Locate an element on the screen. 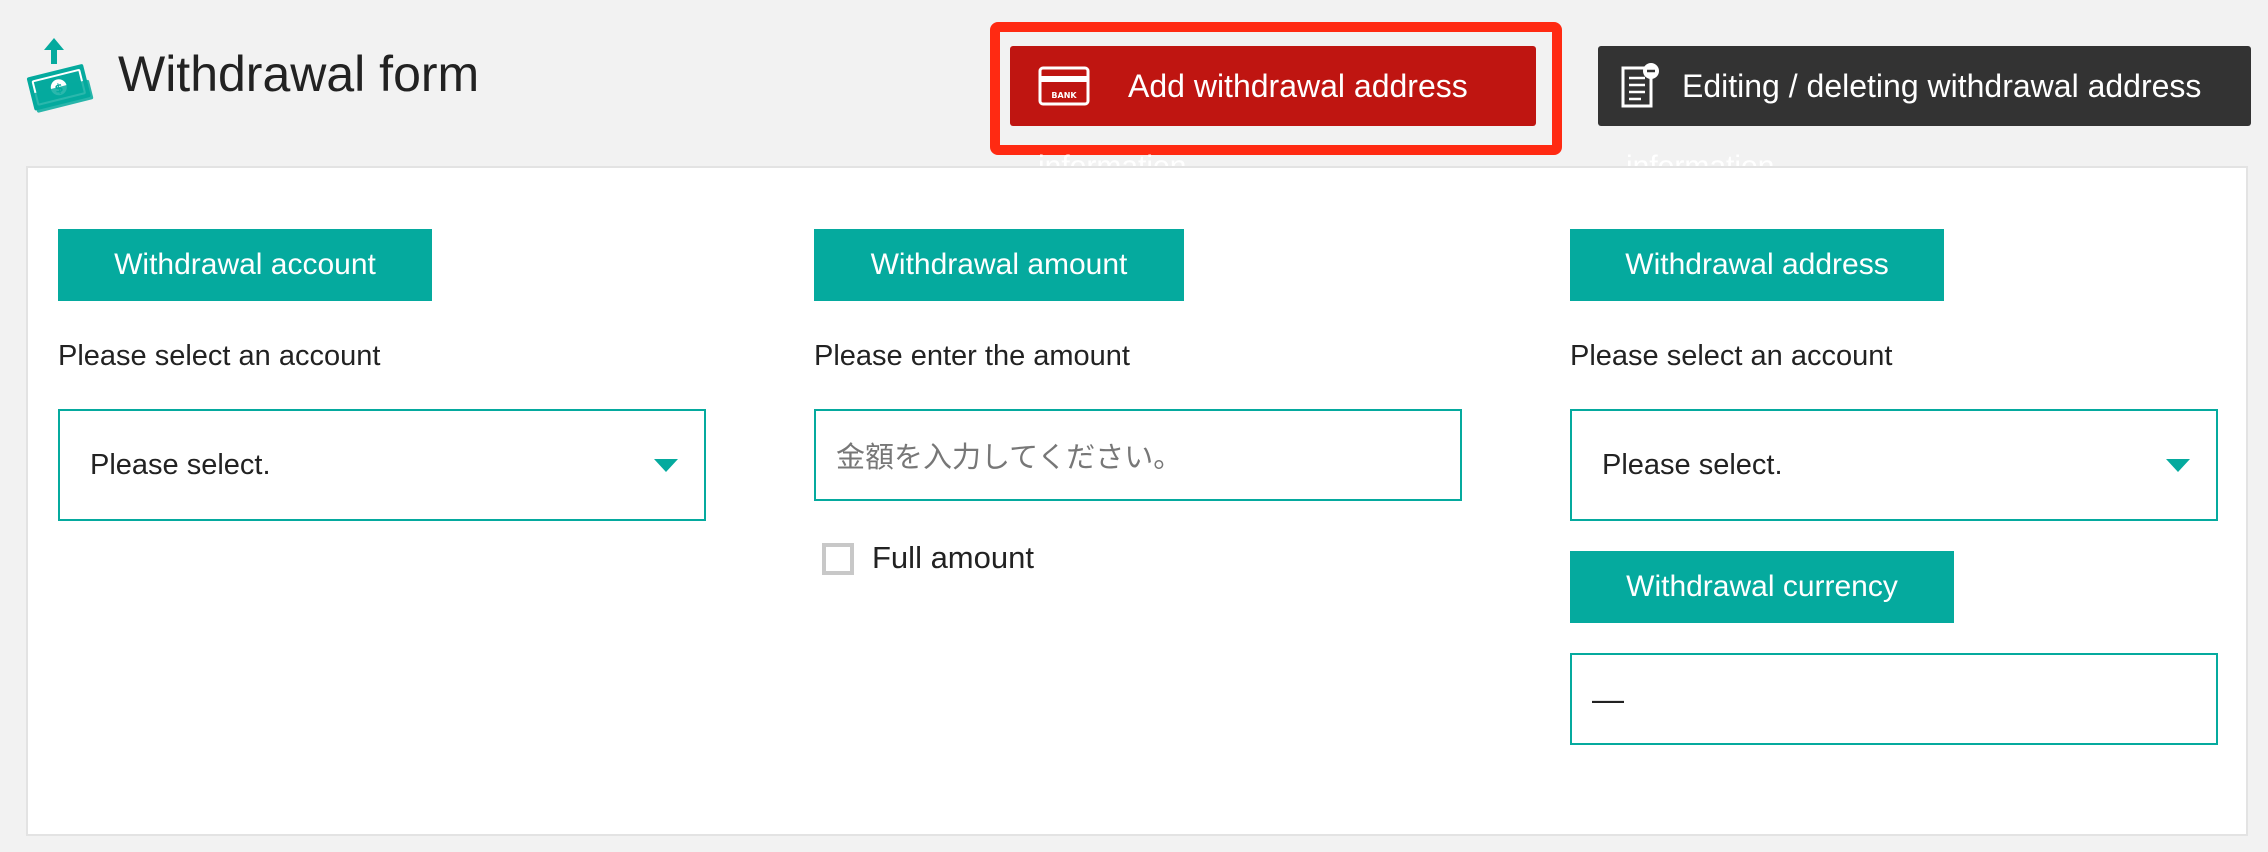 The image size is (2268, 852). account-select-value: Please select. is located at coordinates (180, 464).